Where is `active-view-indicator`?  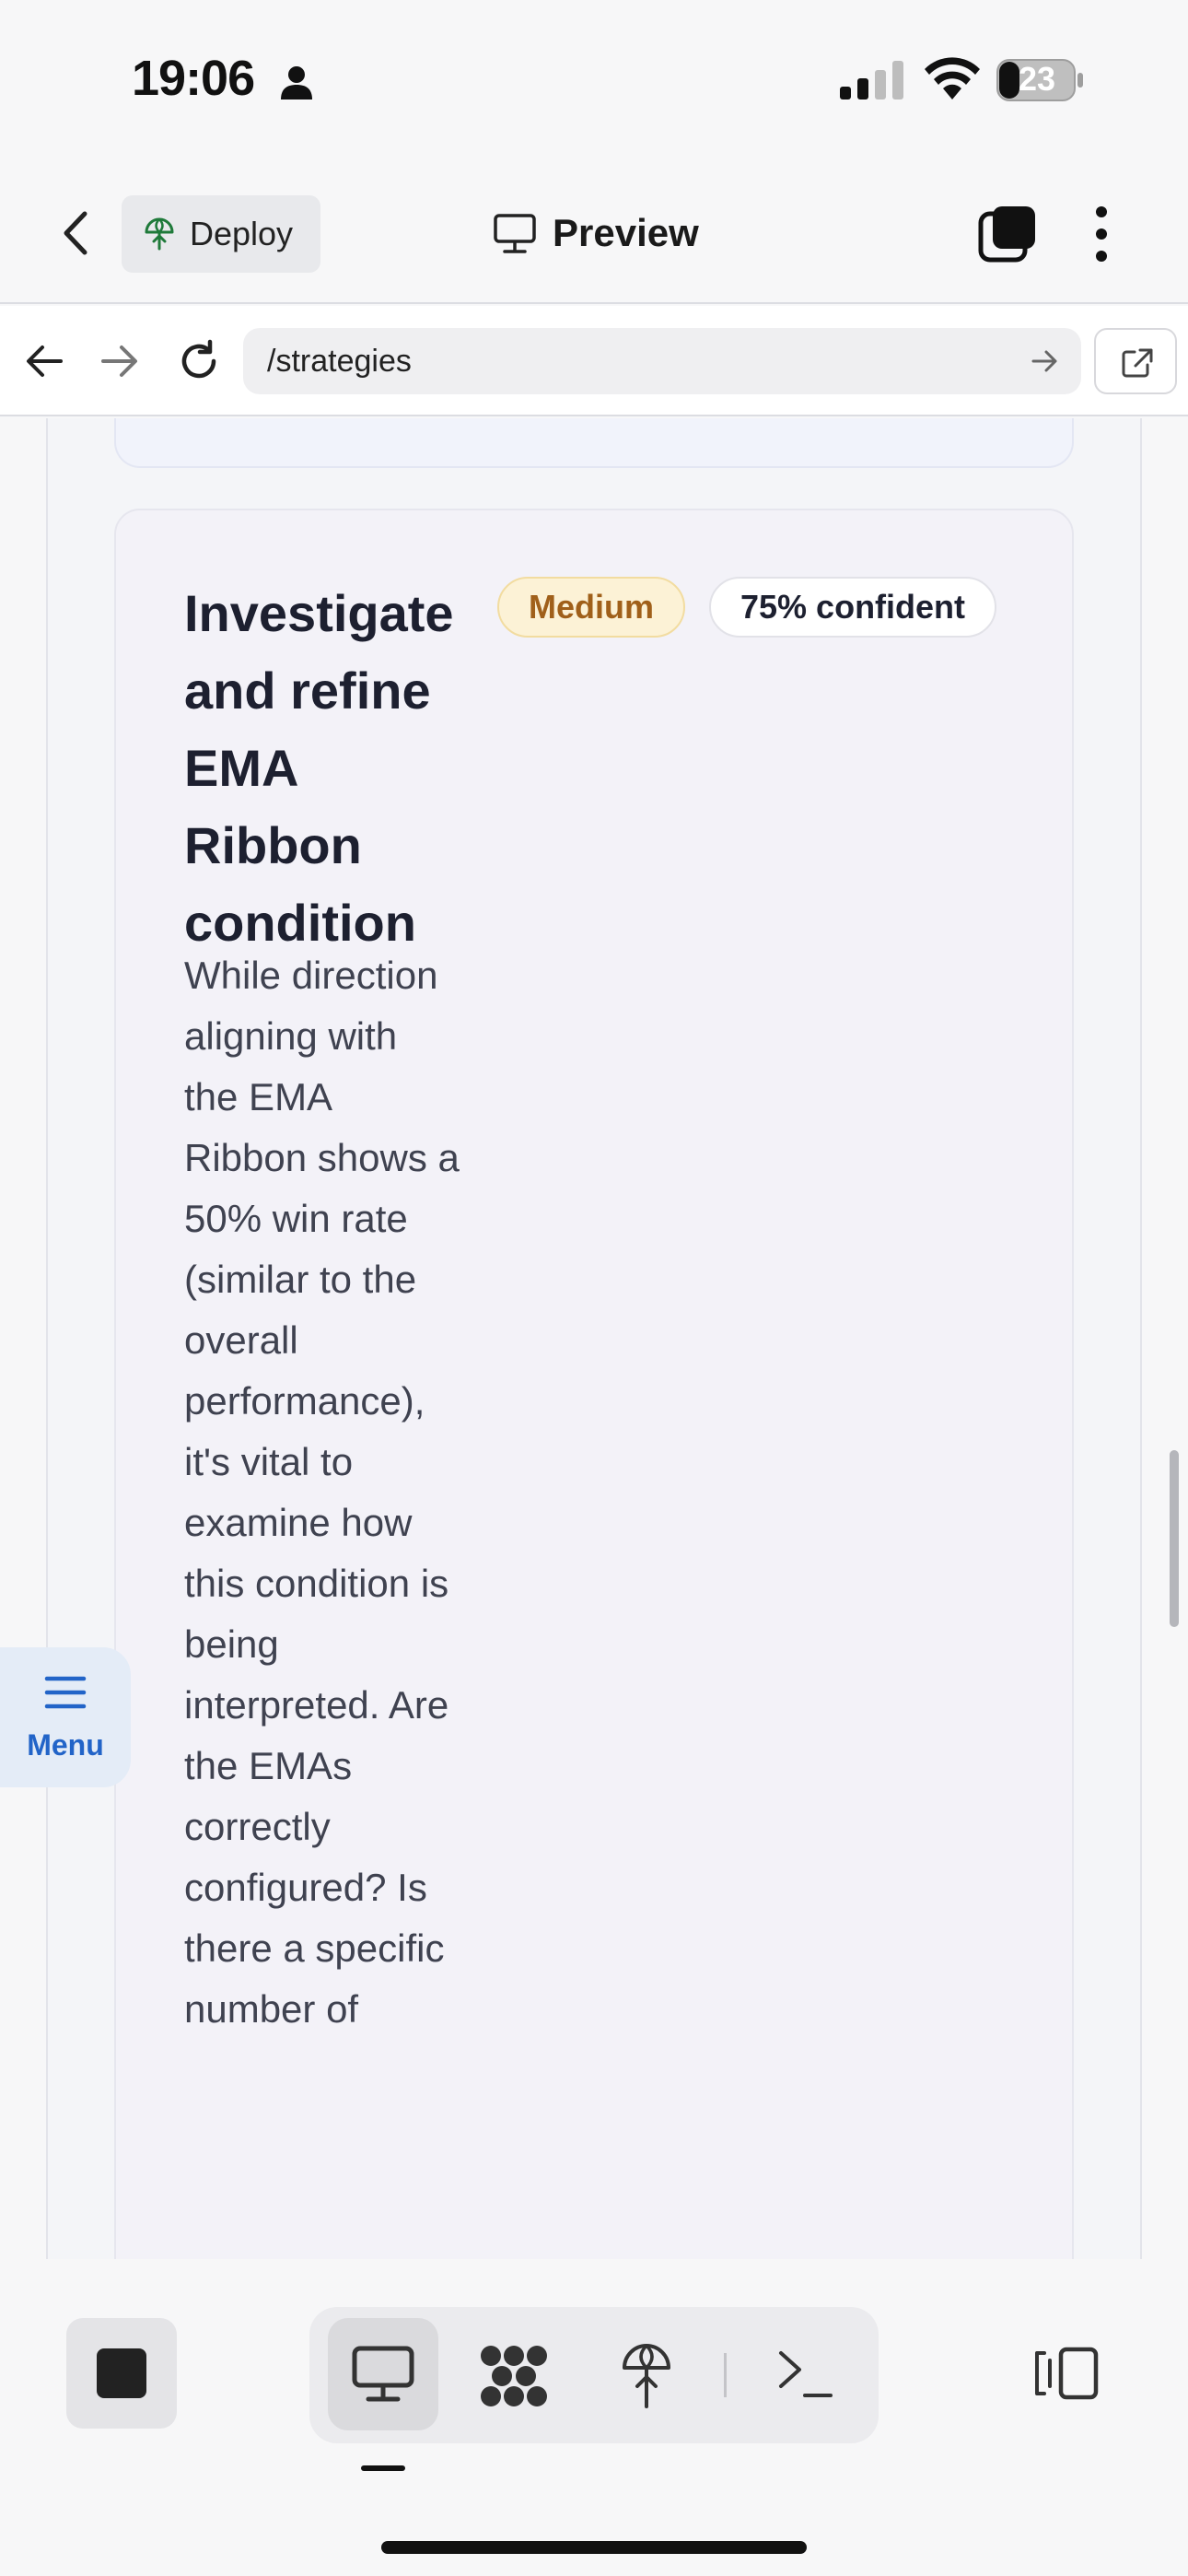 active-view-indicator is located at coordinates (383, 2468).